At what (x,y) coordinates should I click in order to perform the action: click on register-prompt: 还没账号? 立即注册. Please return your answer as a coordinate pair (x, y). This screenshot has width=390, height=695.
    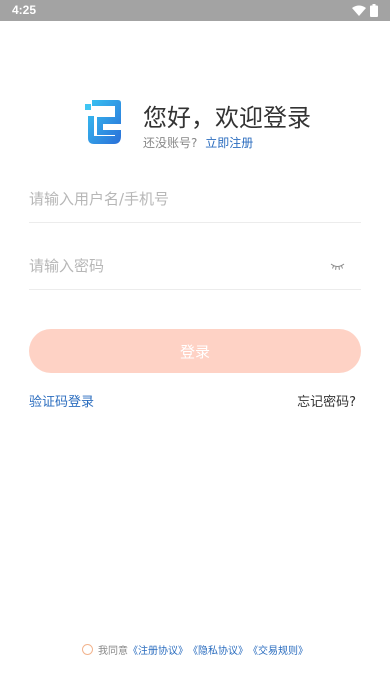
    Looking at the image, I should click on (198, 142).